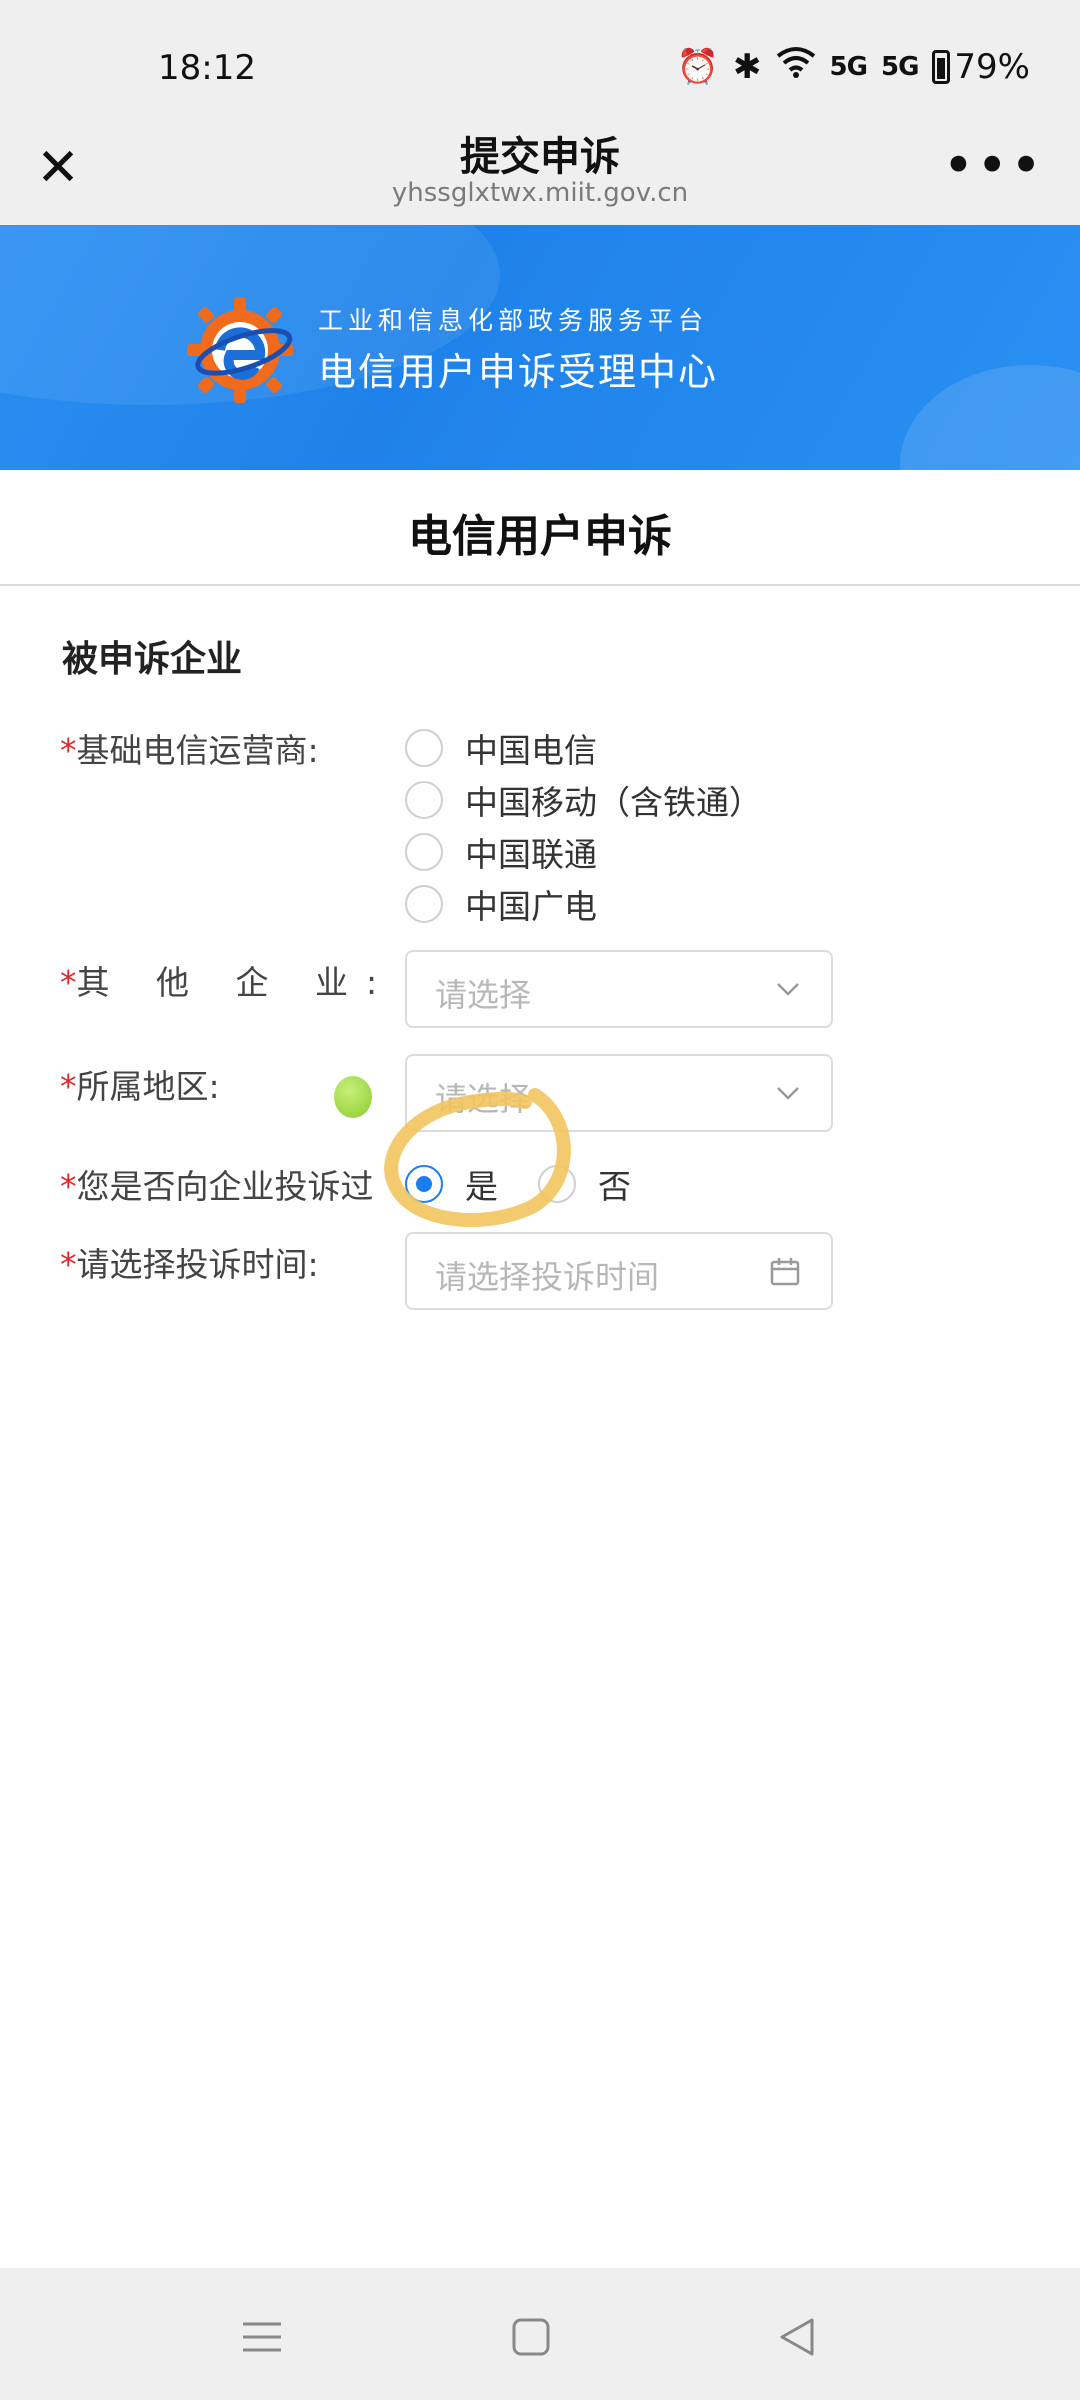  What do you see at coordinates (899, 66) in the screenshot?
I see `signal-5g-icon-2: 5G` at bounding box center [899, 66].